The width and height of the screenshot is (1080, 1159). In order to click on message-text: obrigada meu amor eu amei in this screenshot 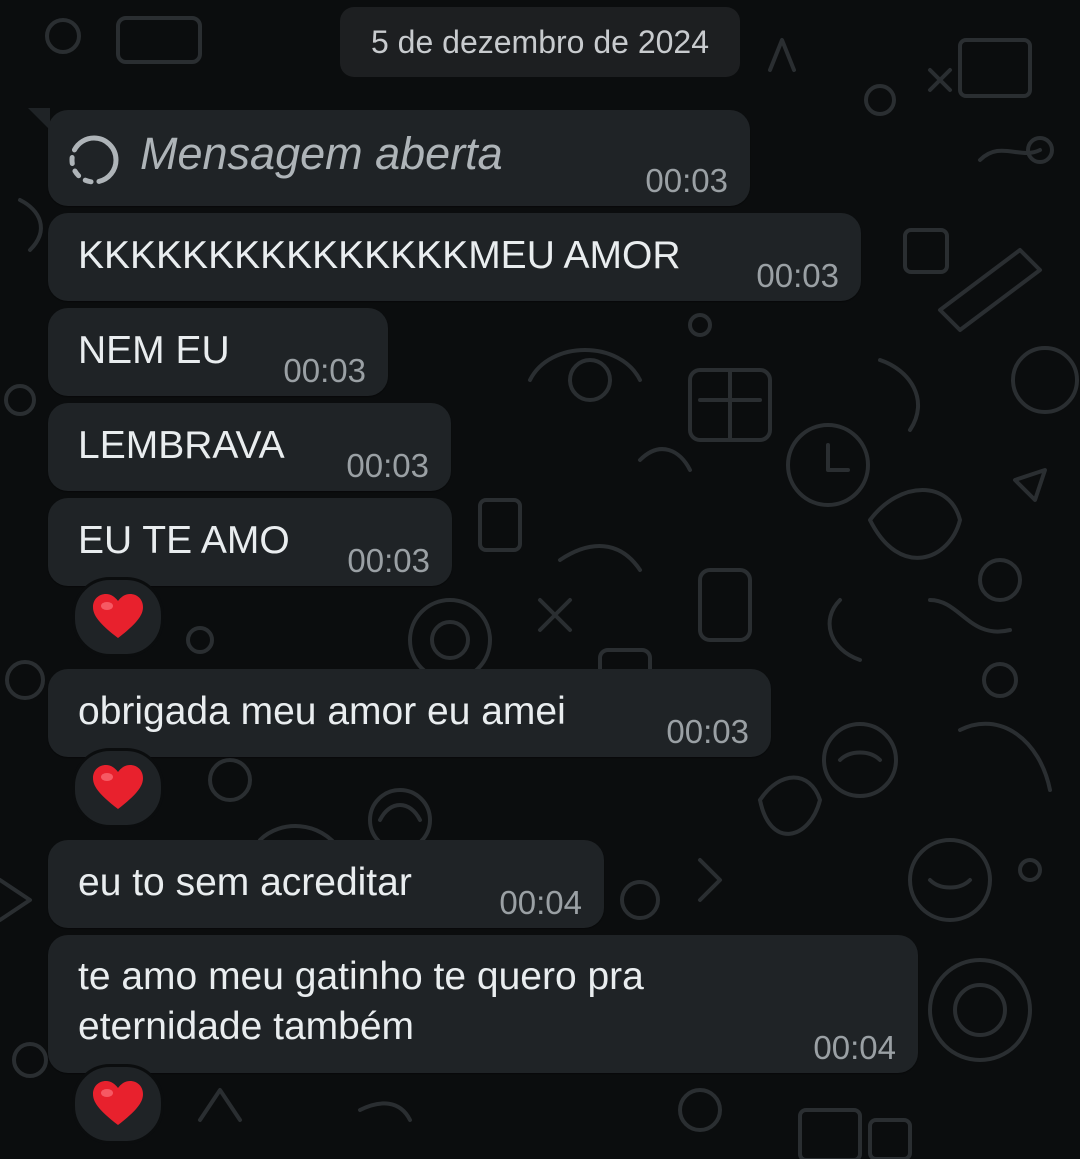, I will do `click(322, 711)`.